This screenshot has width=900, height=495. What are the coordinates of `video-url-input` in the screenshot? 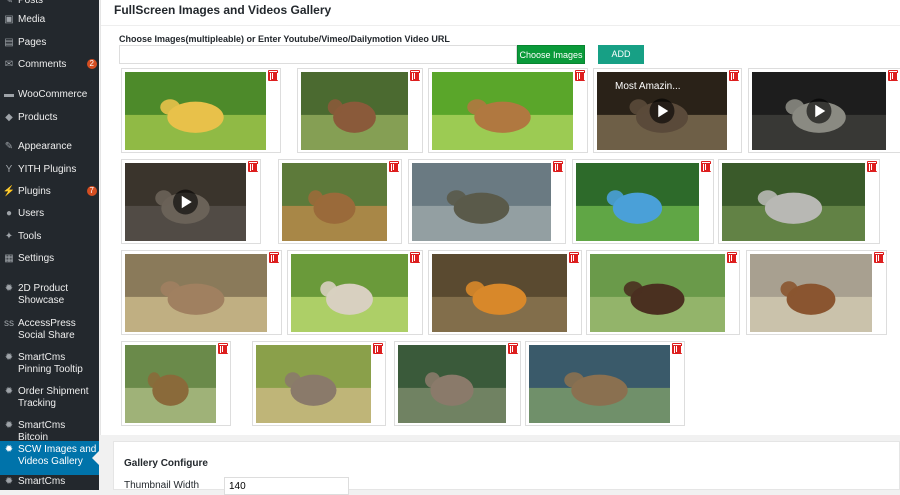 It's located at (318, 54).